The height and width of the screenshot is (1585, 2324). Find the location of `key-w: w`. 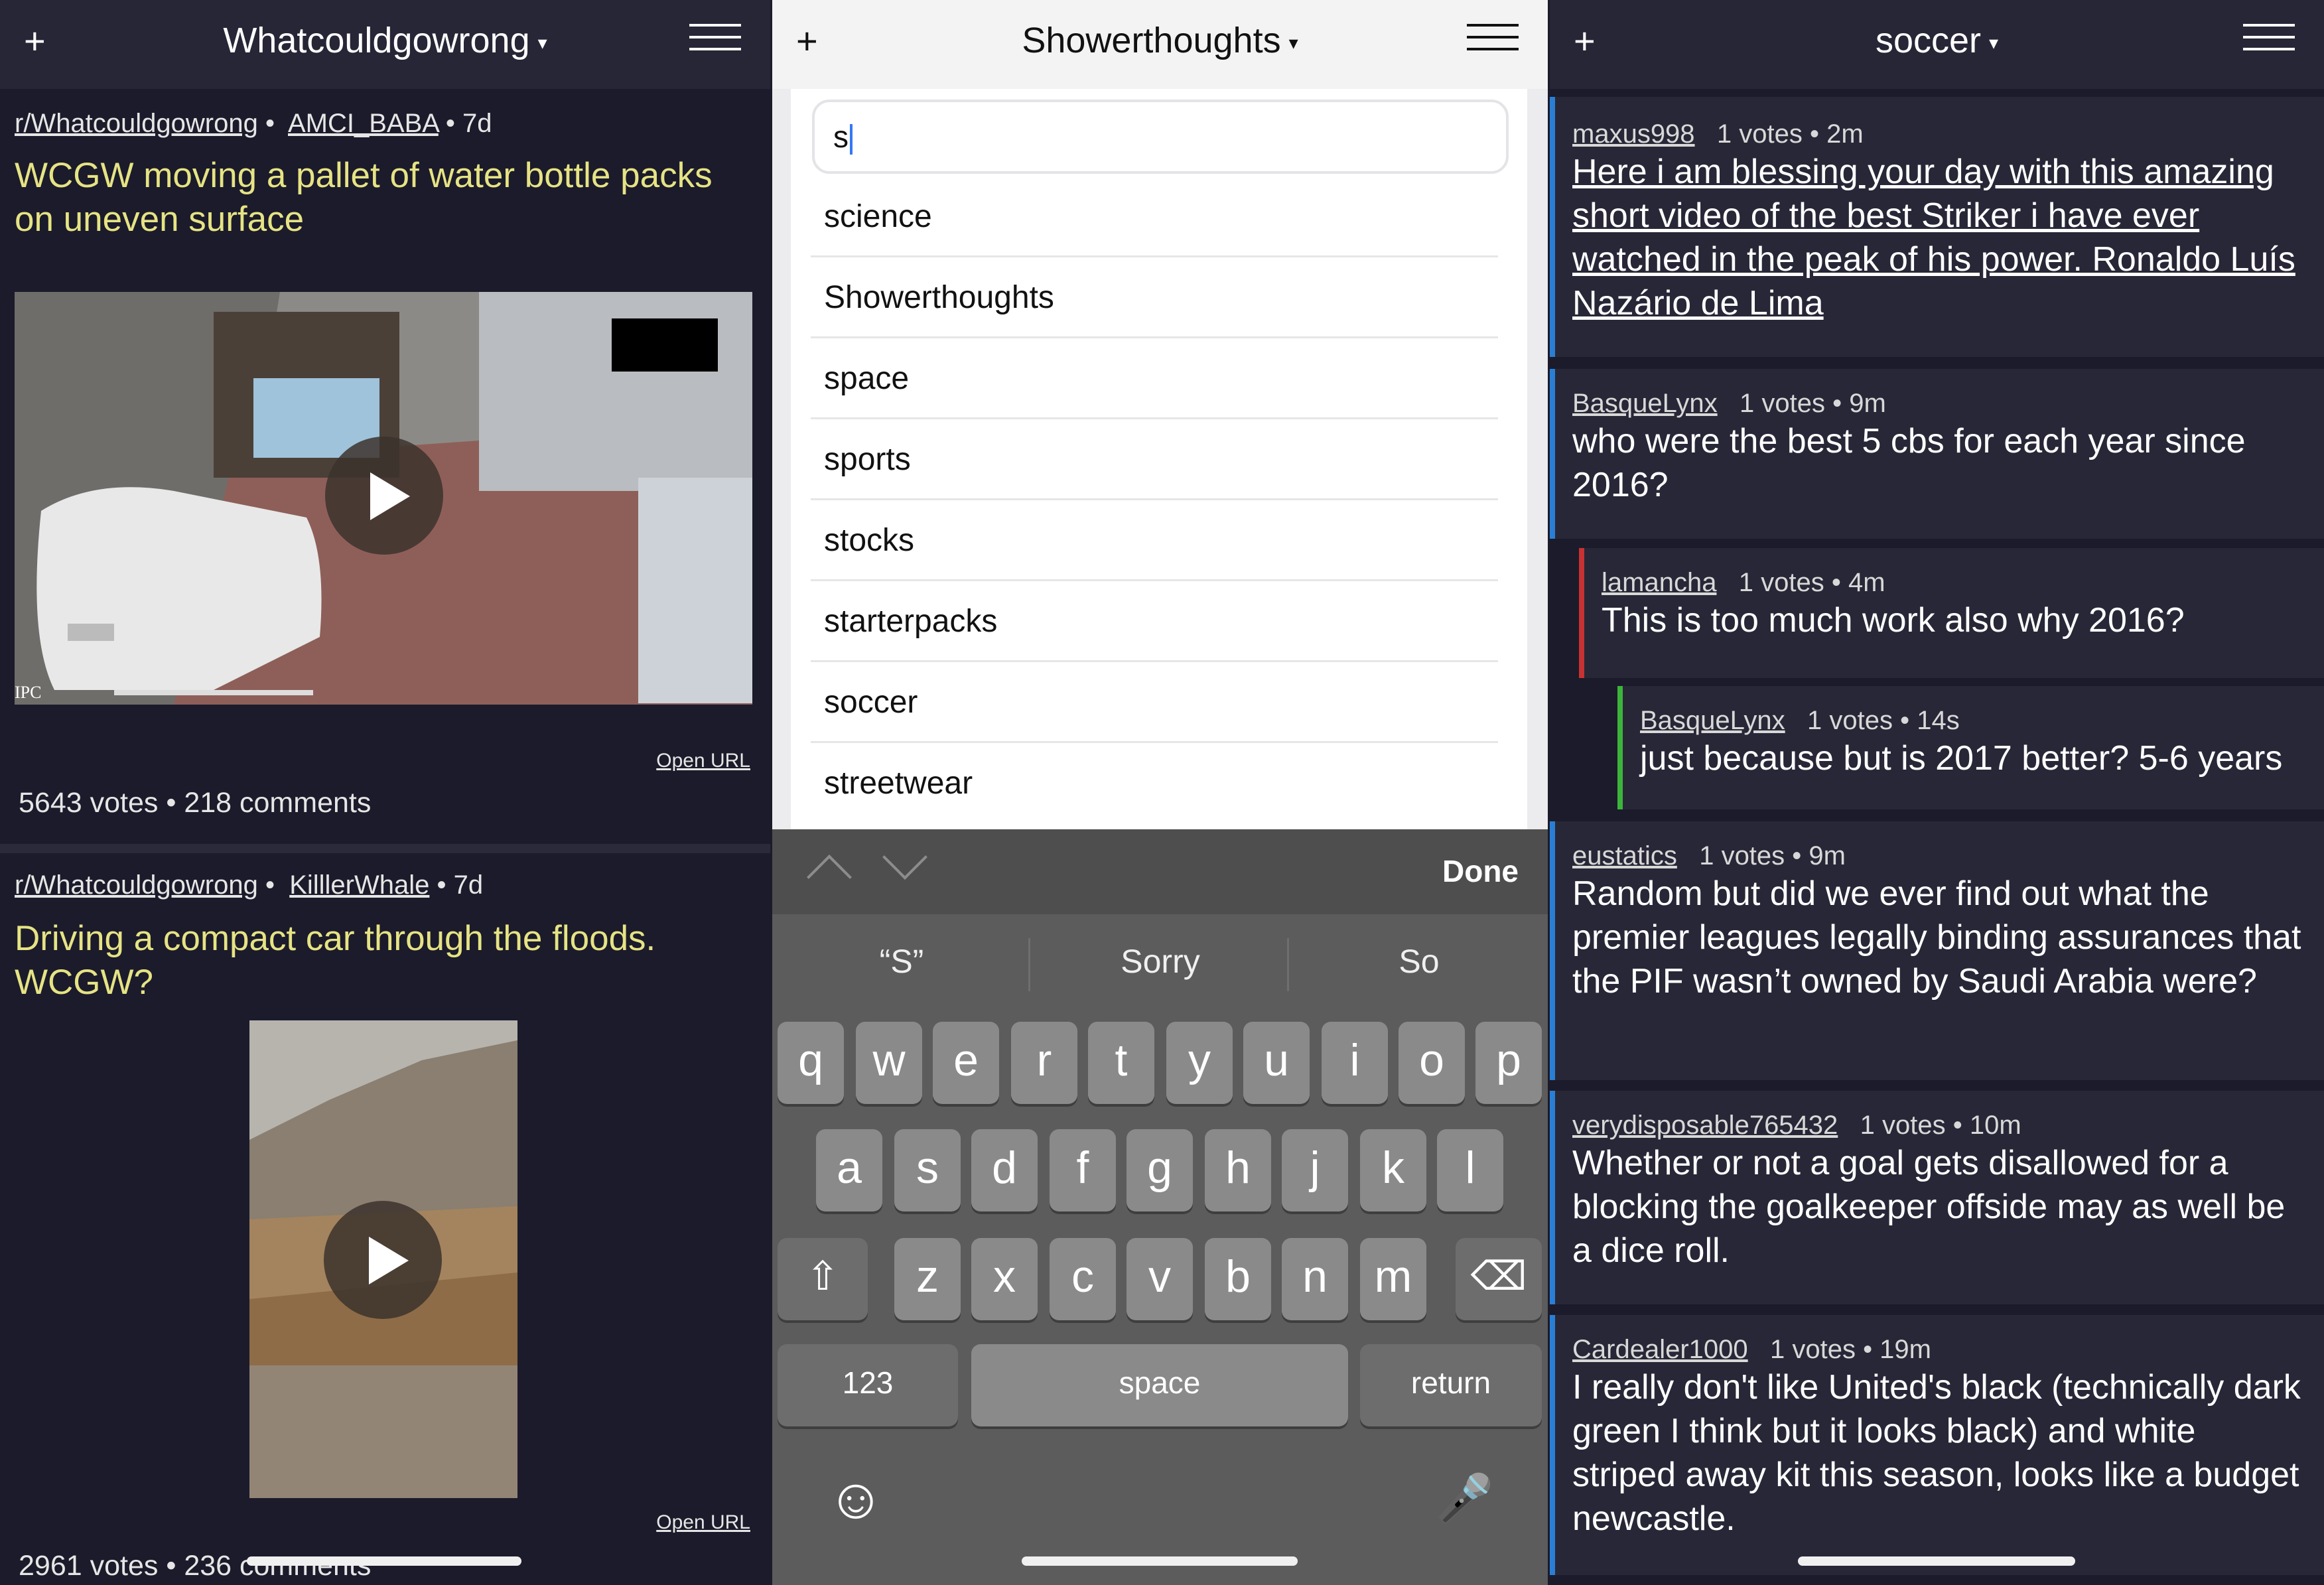

key-w: w is located at coordinates (889, 1063).